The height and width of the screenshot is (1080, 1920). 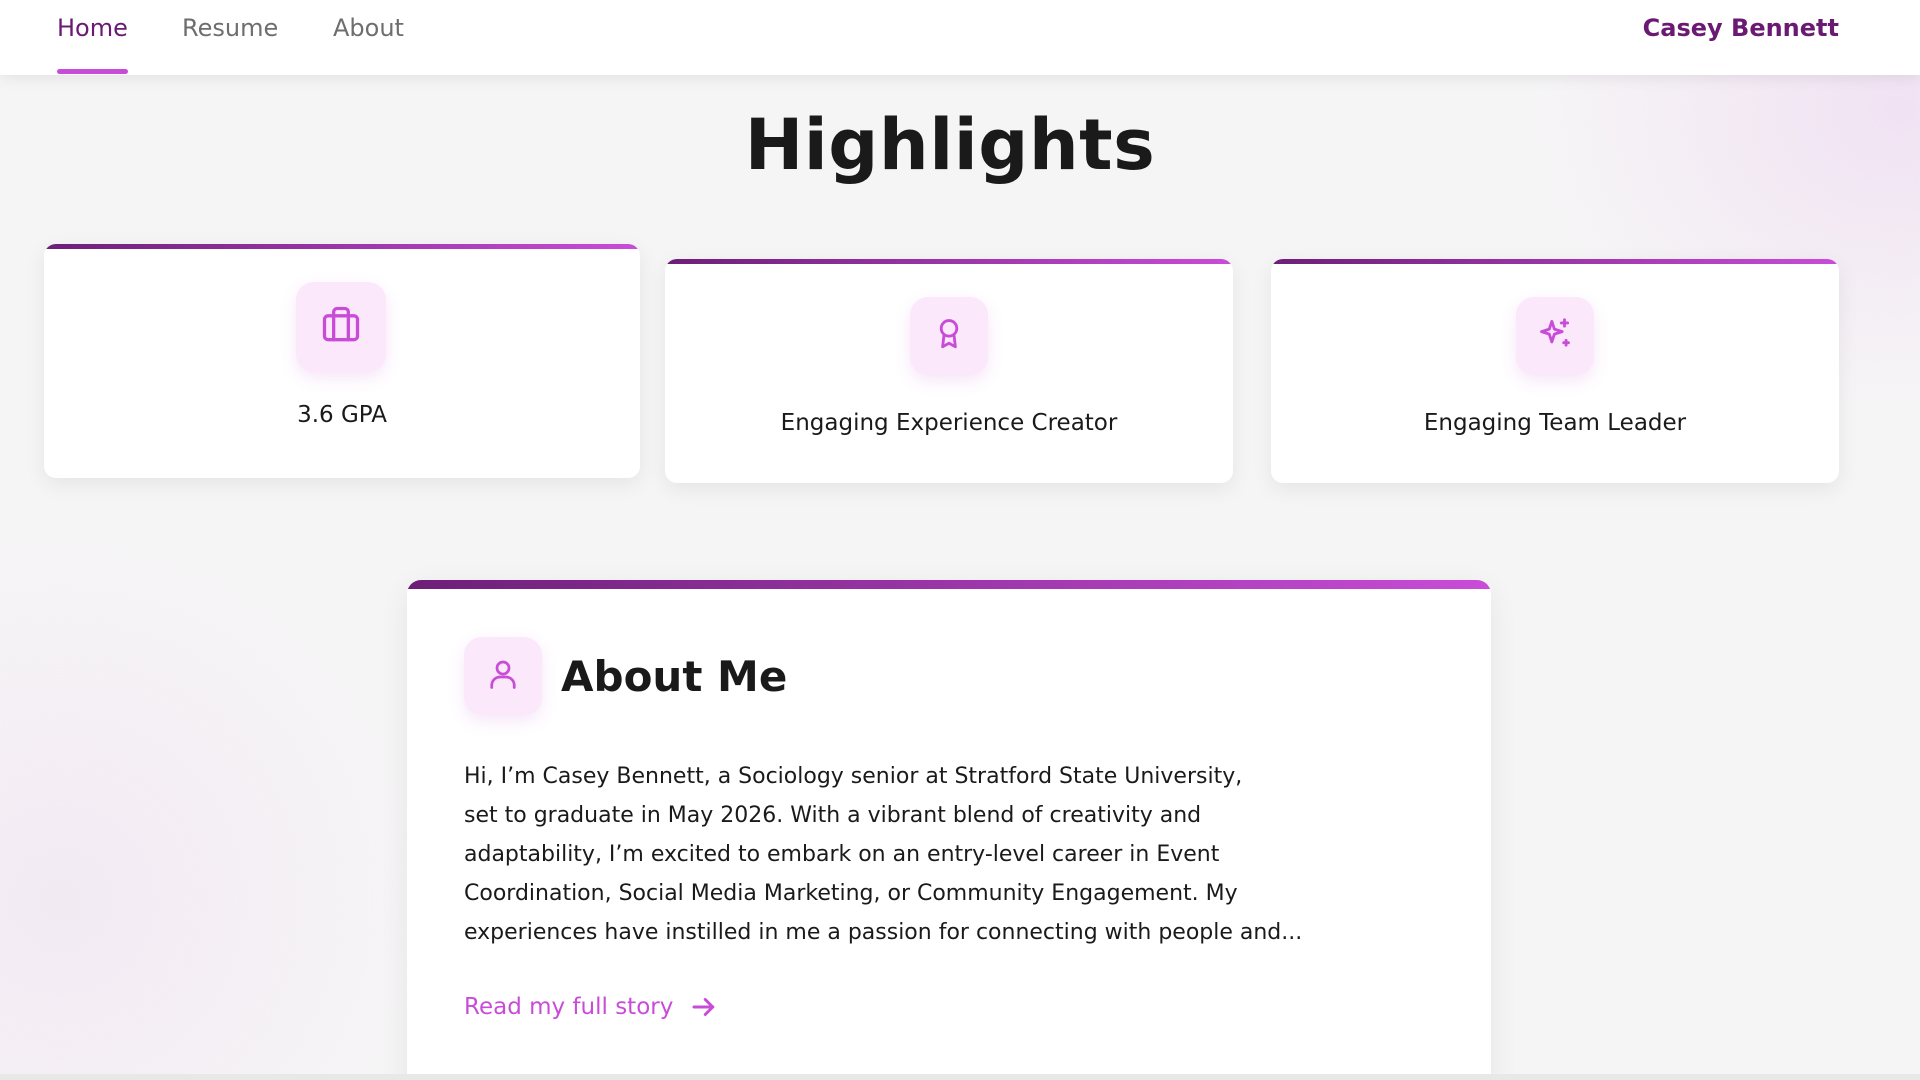 I want to click on sparkles-icon, so click(x=1555, y=336).